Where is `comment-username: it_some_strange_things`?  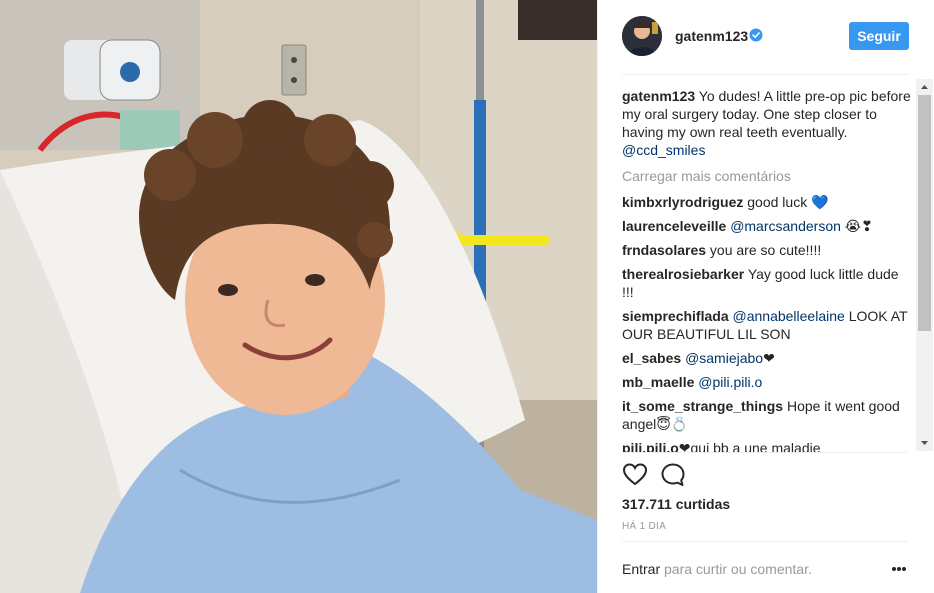
comment-username: it_some_strange_things is located at coordinates (702, 406).